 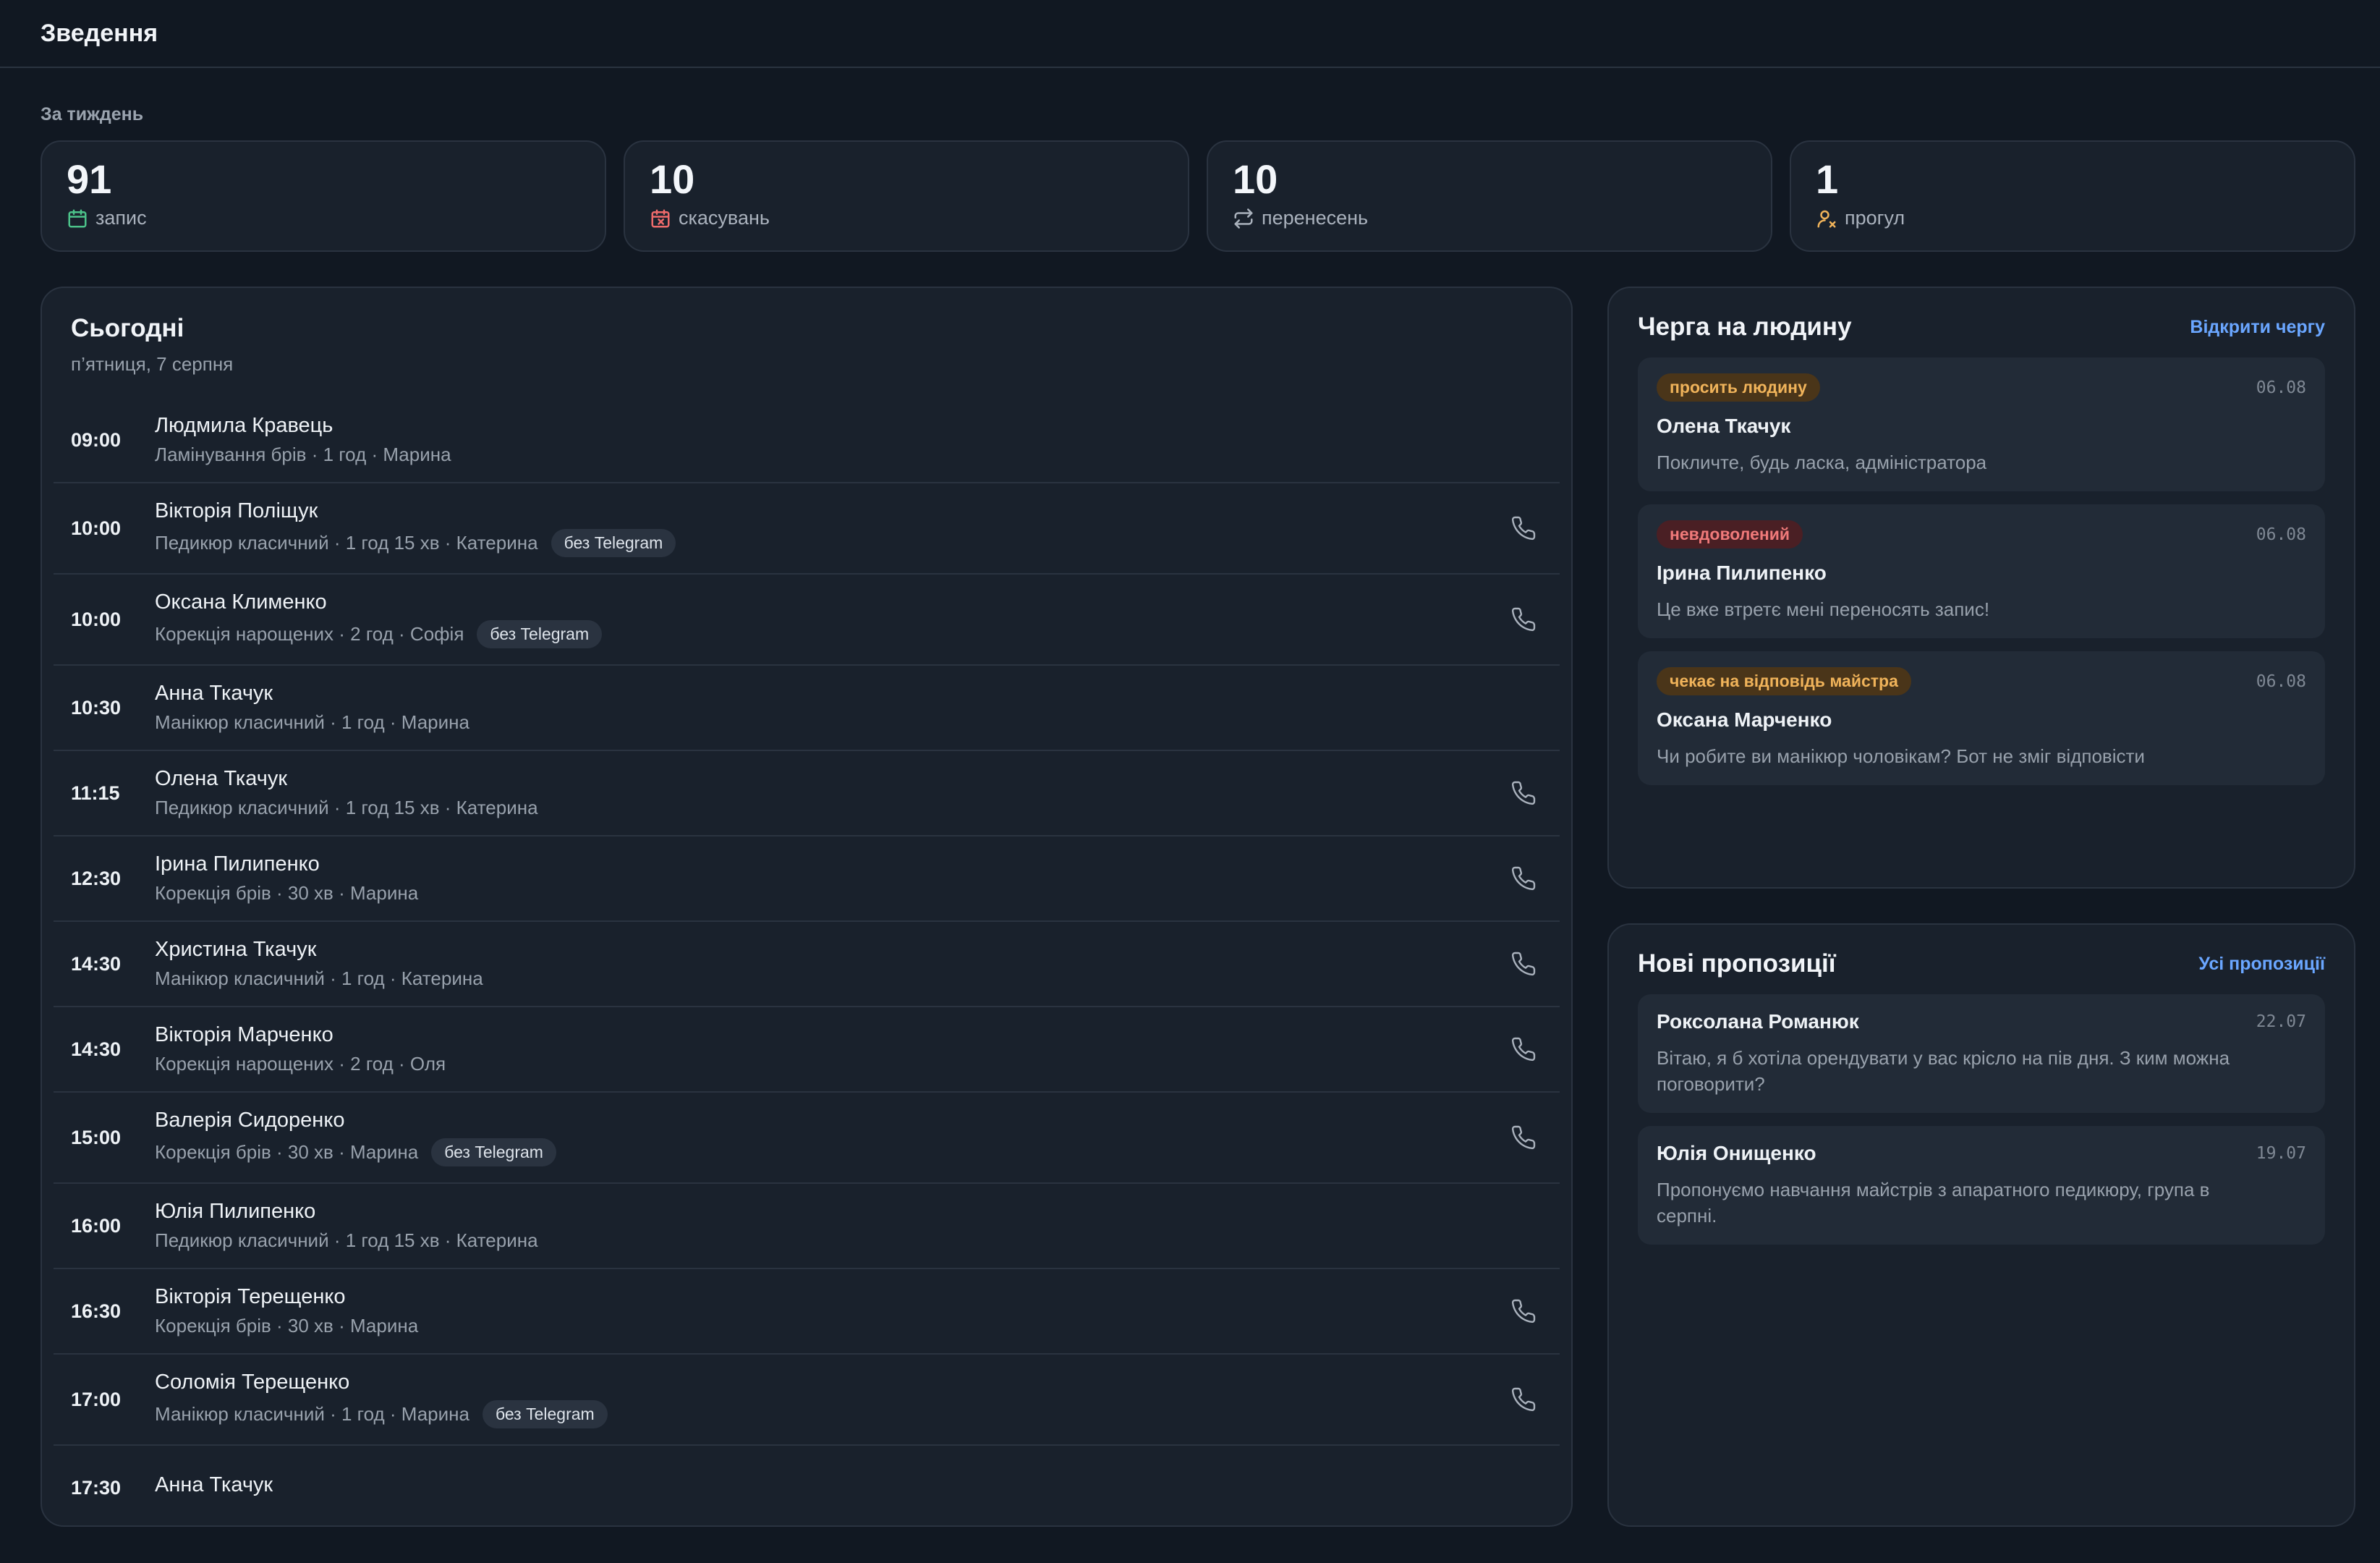 I want to click on stat-cancellations: 10 скасувань, so click(x=906, y=196).